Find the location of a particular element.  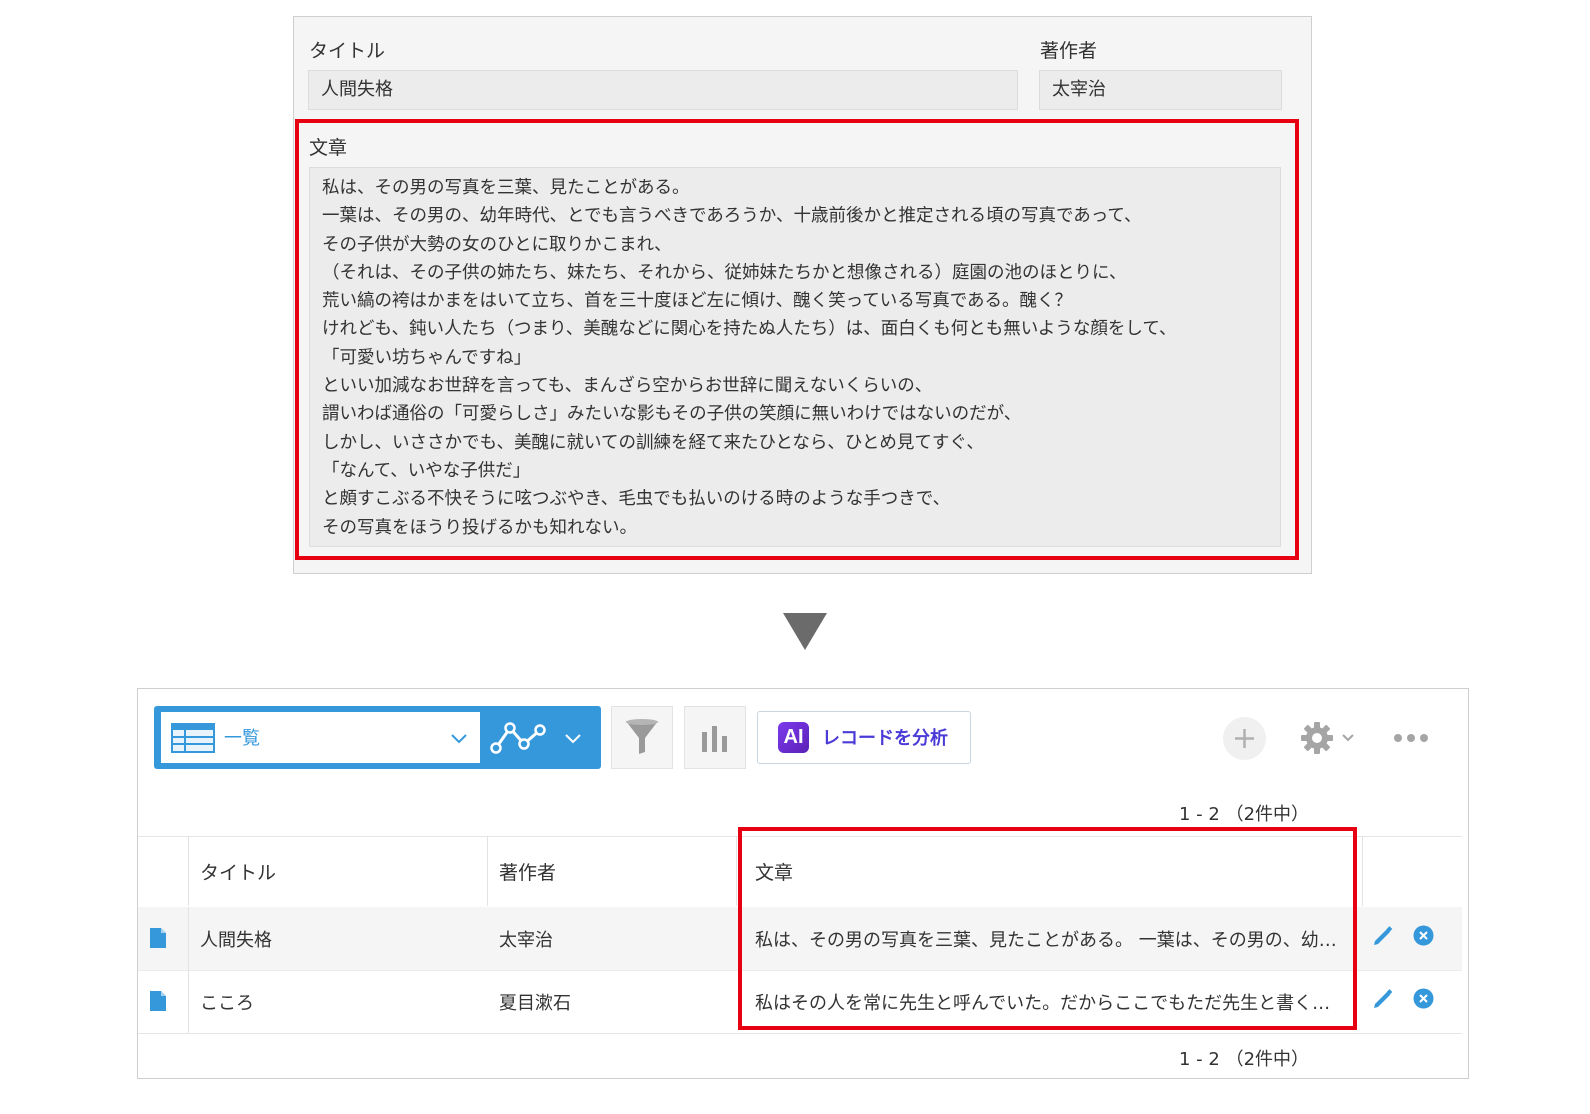

gear-icon is located at coordinates (1317, 738).